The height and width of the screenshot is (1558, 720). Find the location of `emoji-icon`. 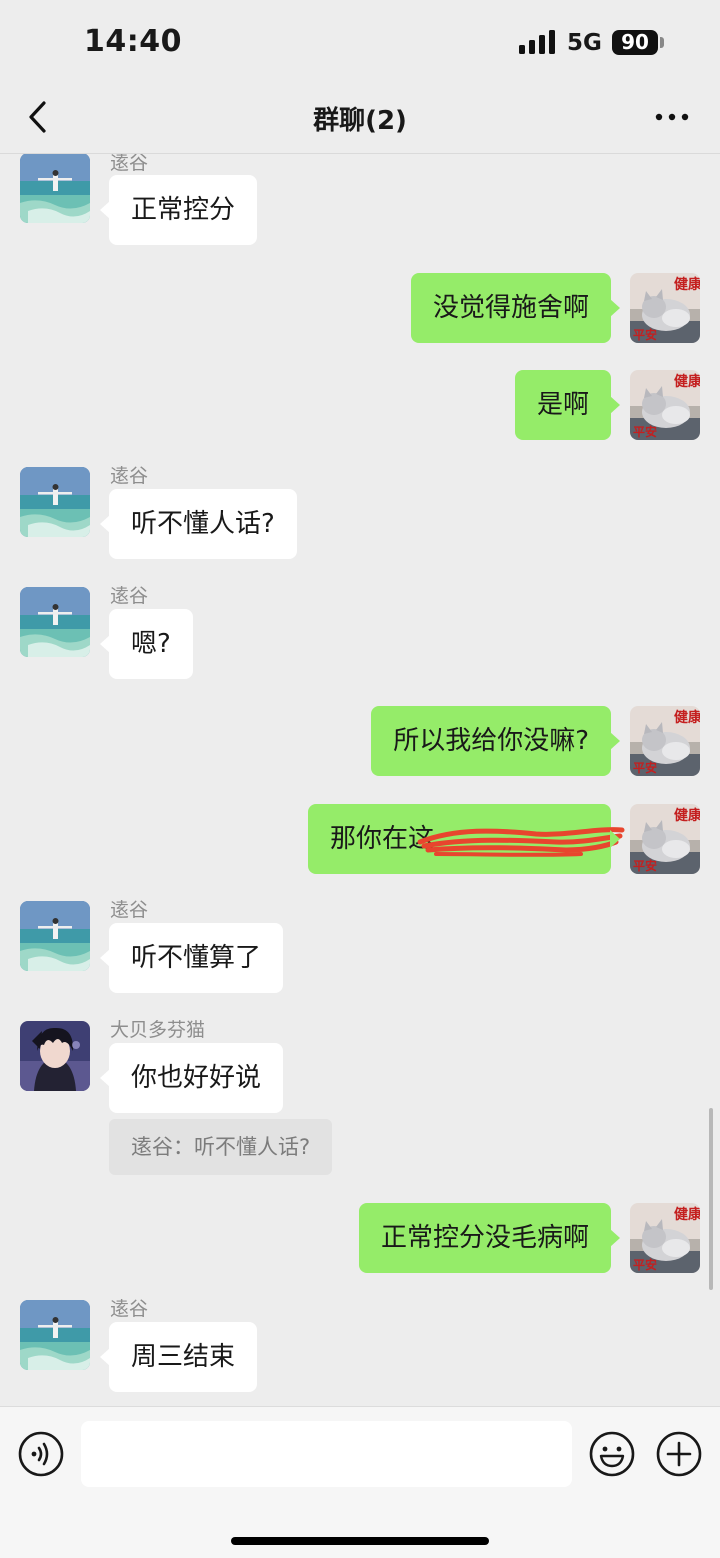

emoji-icon is located at coordinates (612, 1454).